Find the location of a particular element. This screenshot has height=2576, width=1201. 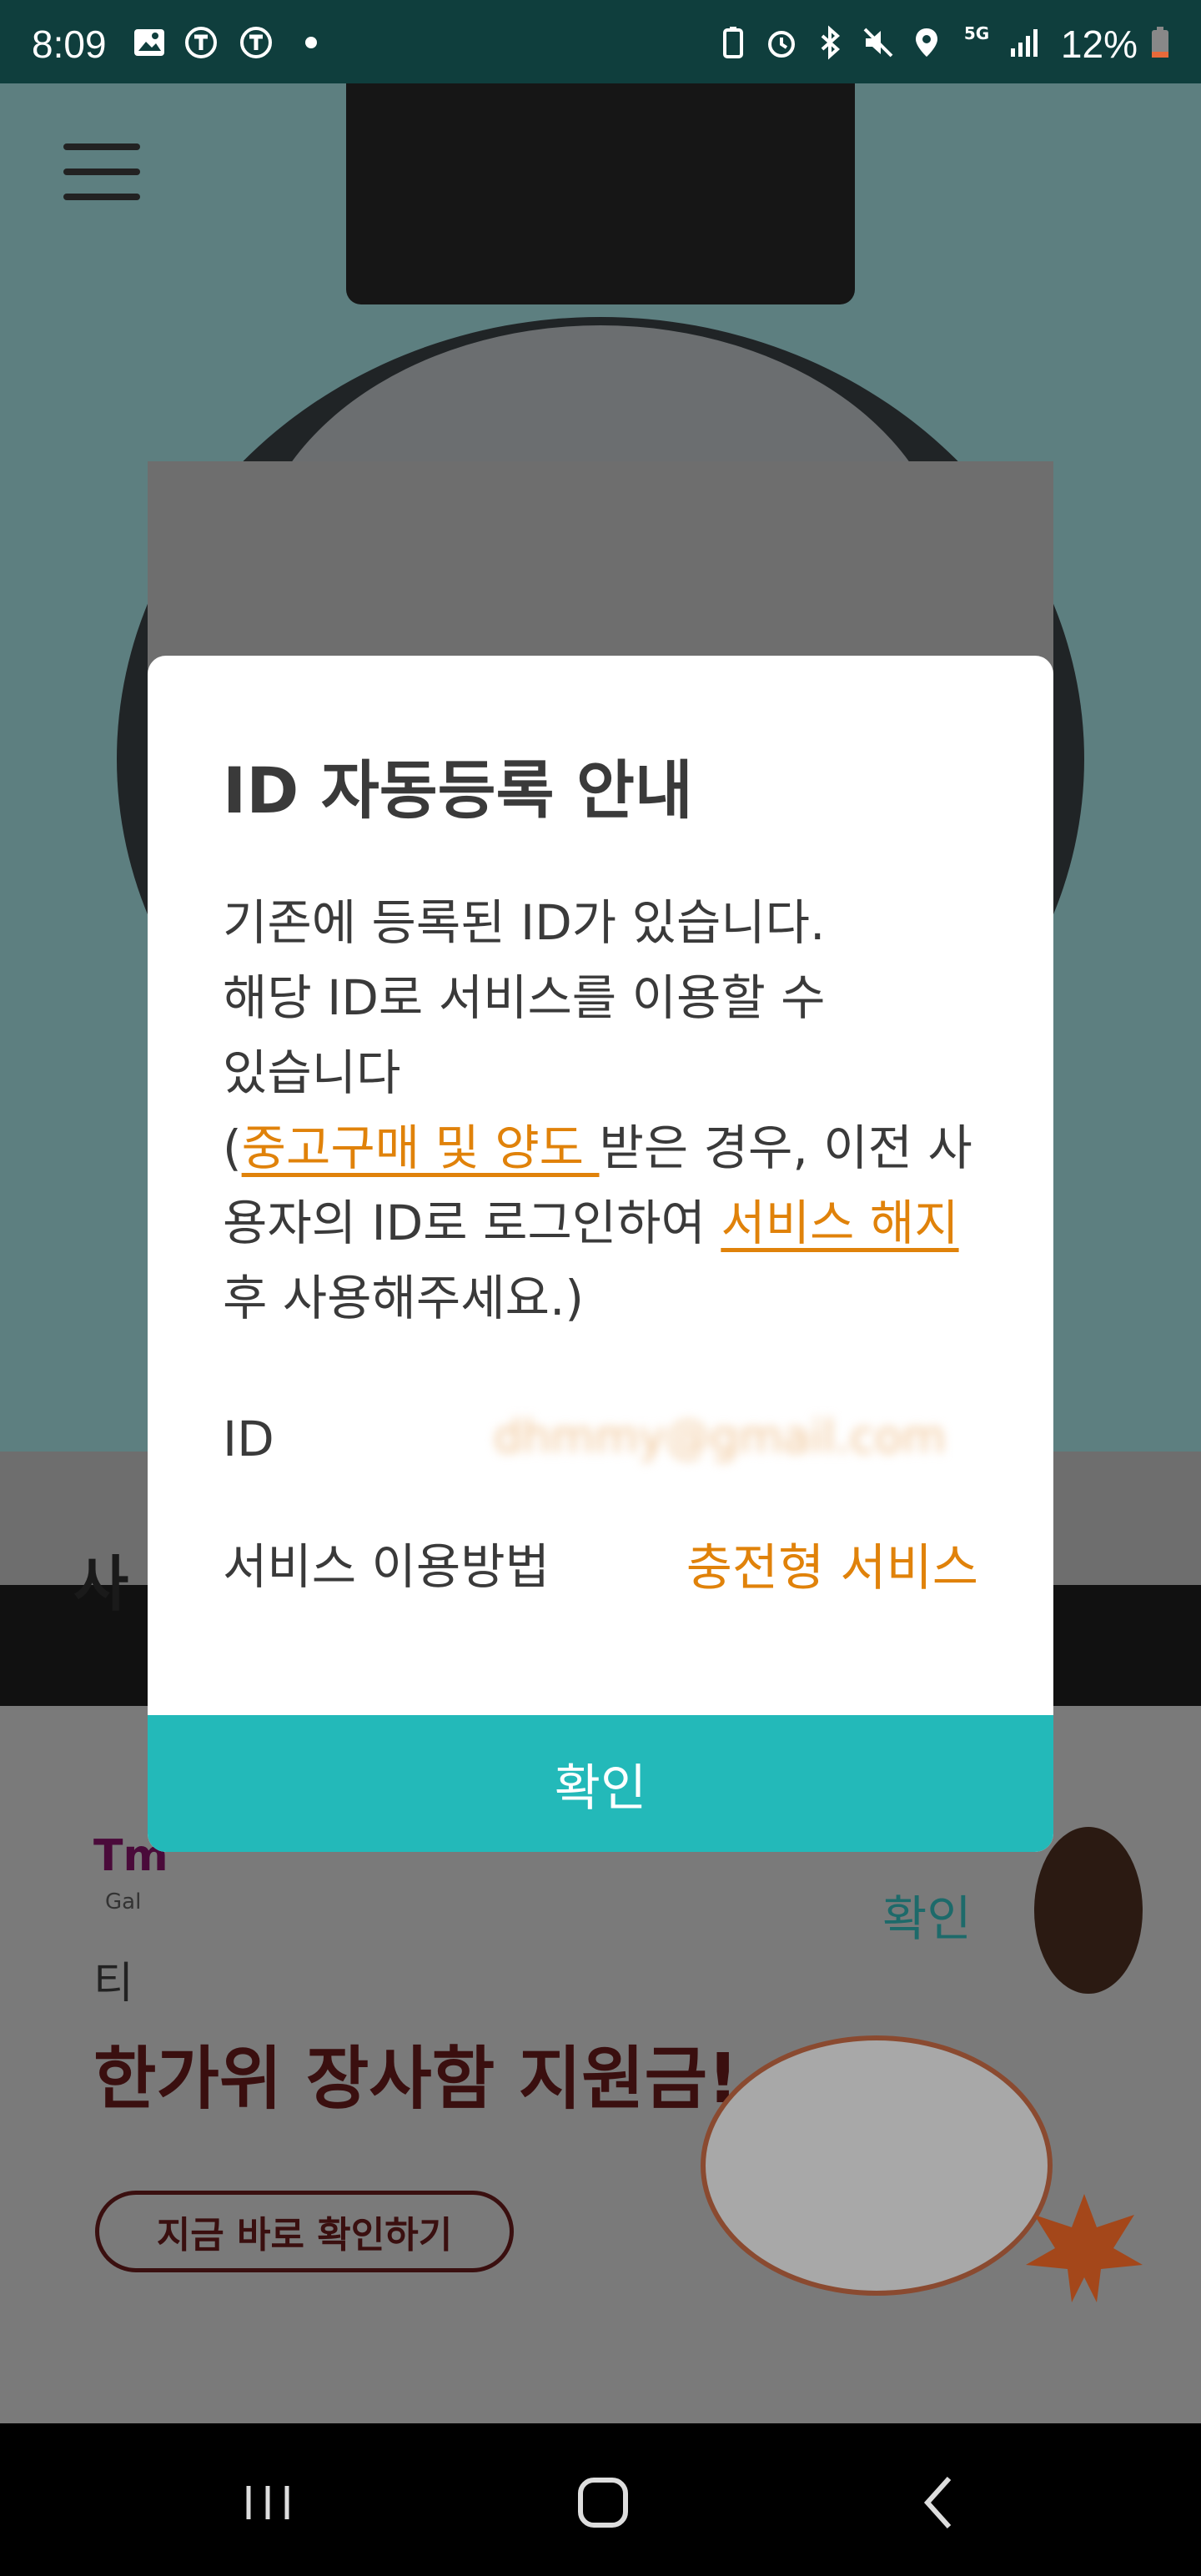

fruit-plate-illustration is located at coordinates (877, 2165).